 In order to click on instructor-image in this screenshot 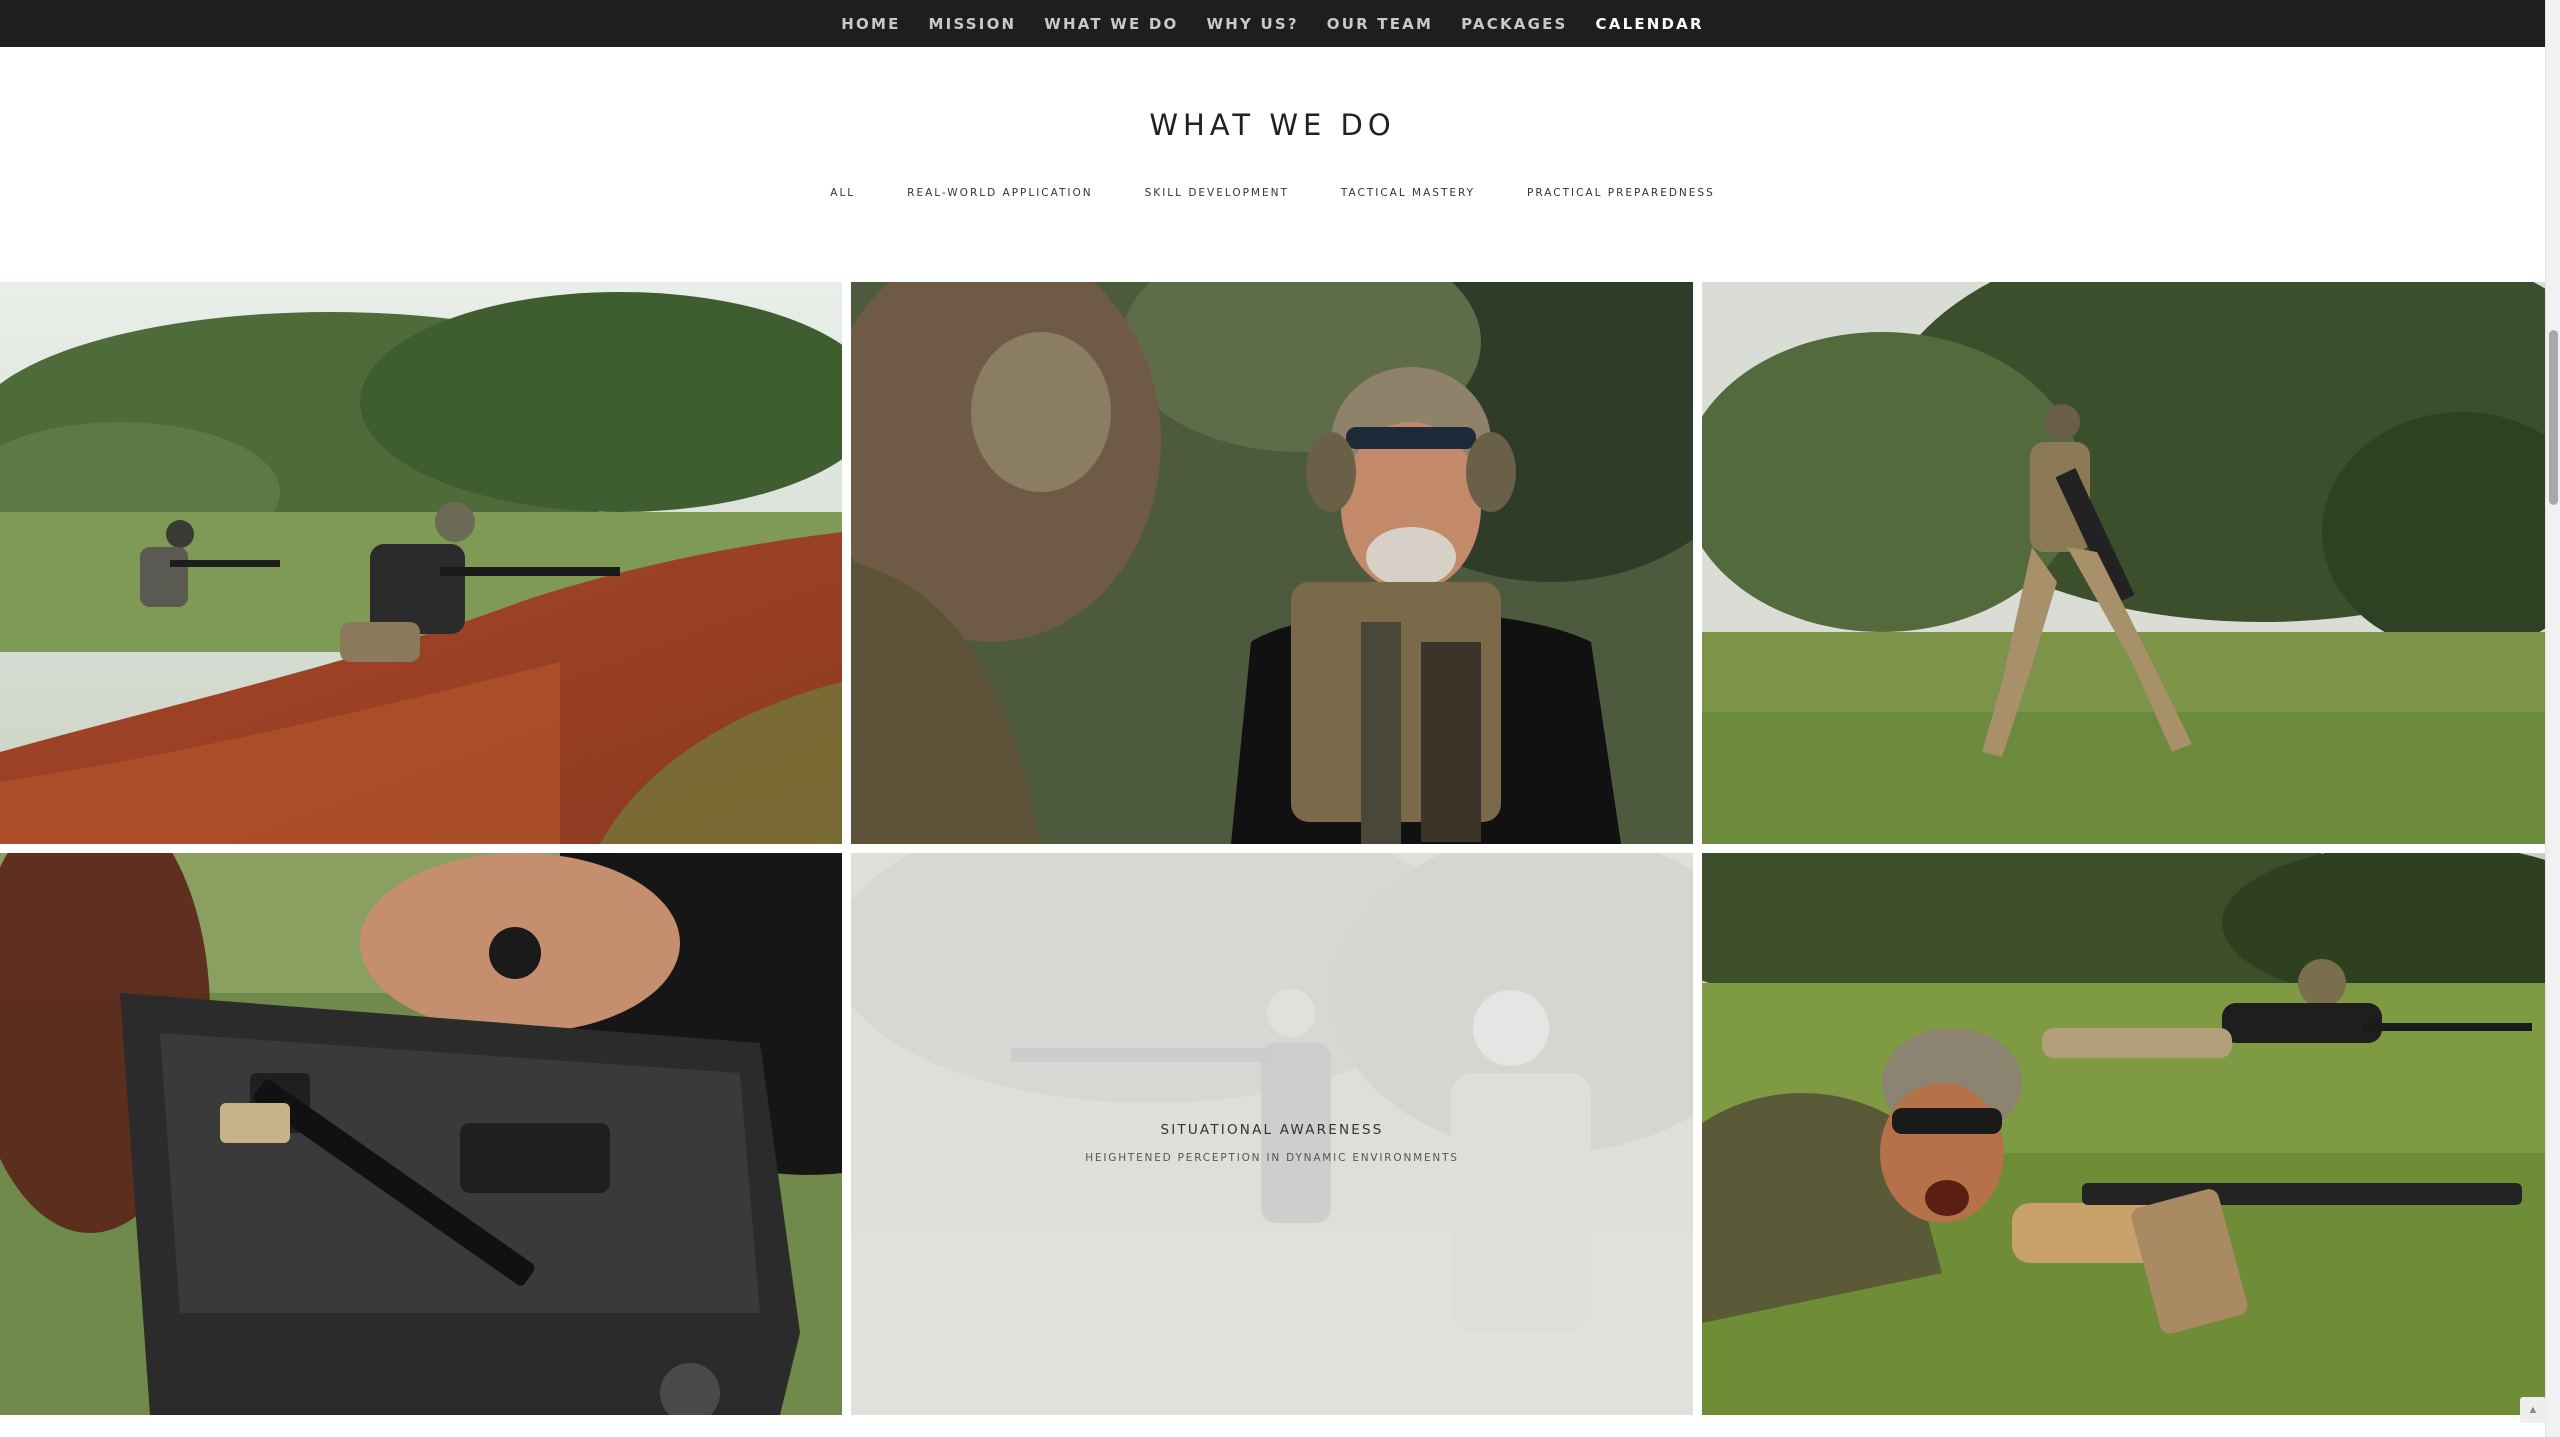, I will do `click(1272, 563)`.